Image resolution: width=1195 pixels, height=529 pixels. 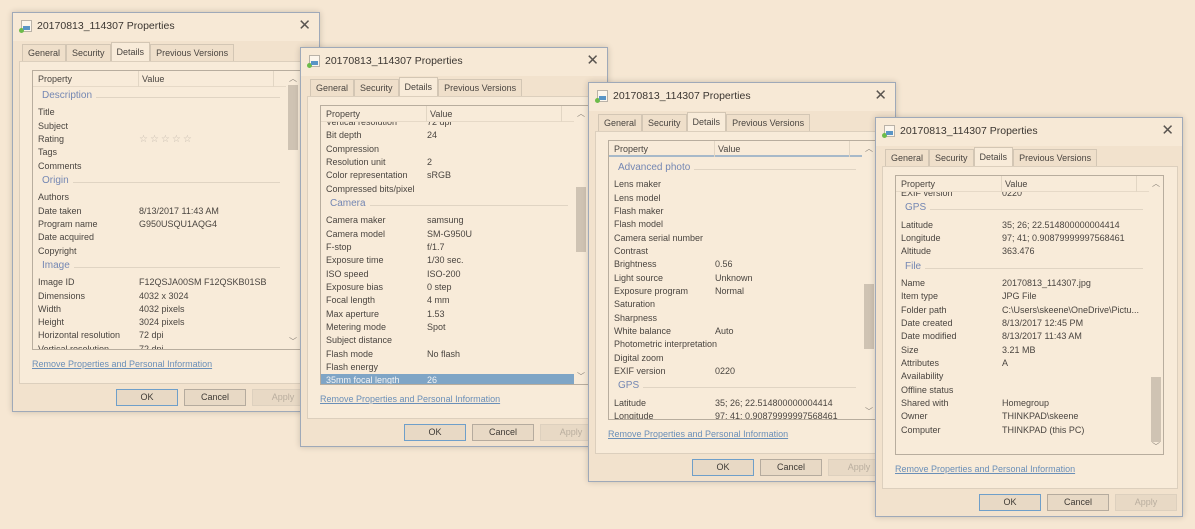 What do you see at coordinates (159, 309) in the screenshot?
I see `property-row: Width 4032 pixels` at bounding box center [159, 309].